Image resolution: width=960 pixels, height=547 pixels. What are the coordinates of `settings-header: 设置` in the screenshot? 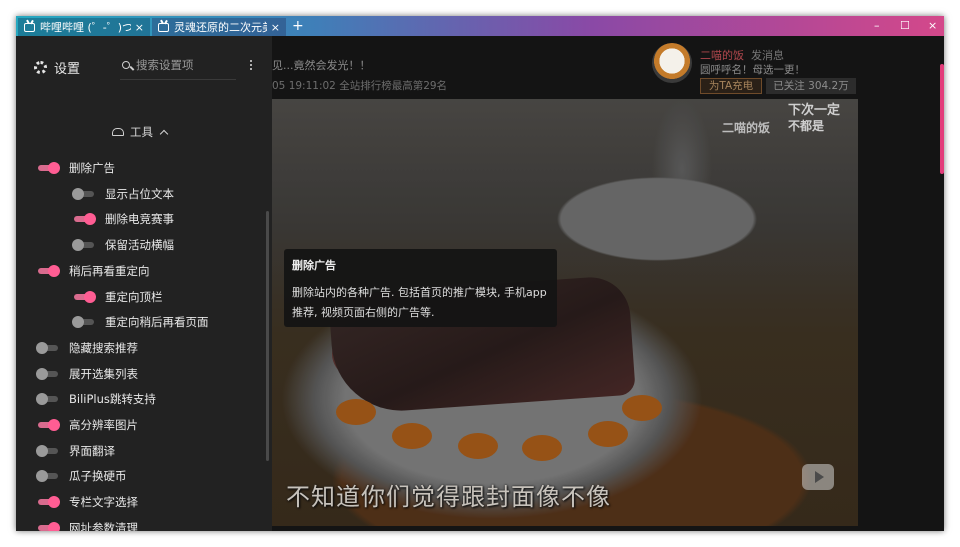 It's located at (57, 67).